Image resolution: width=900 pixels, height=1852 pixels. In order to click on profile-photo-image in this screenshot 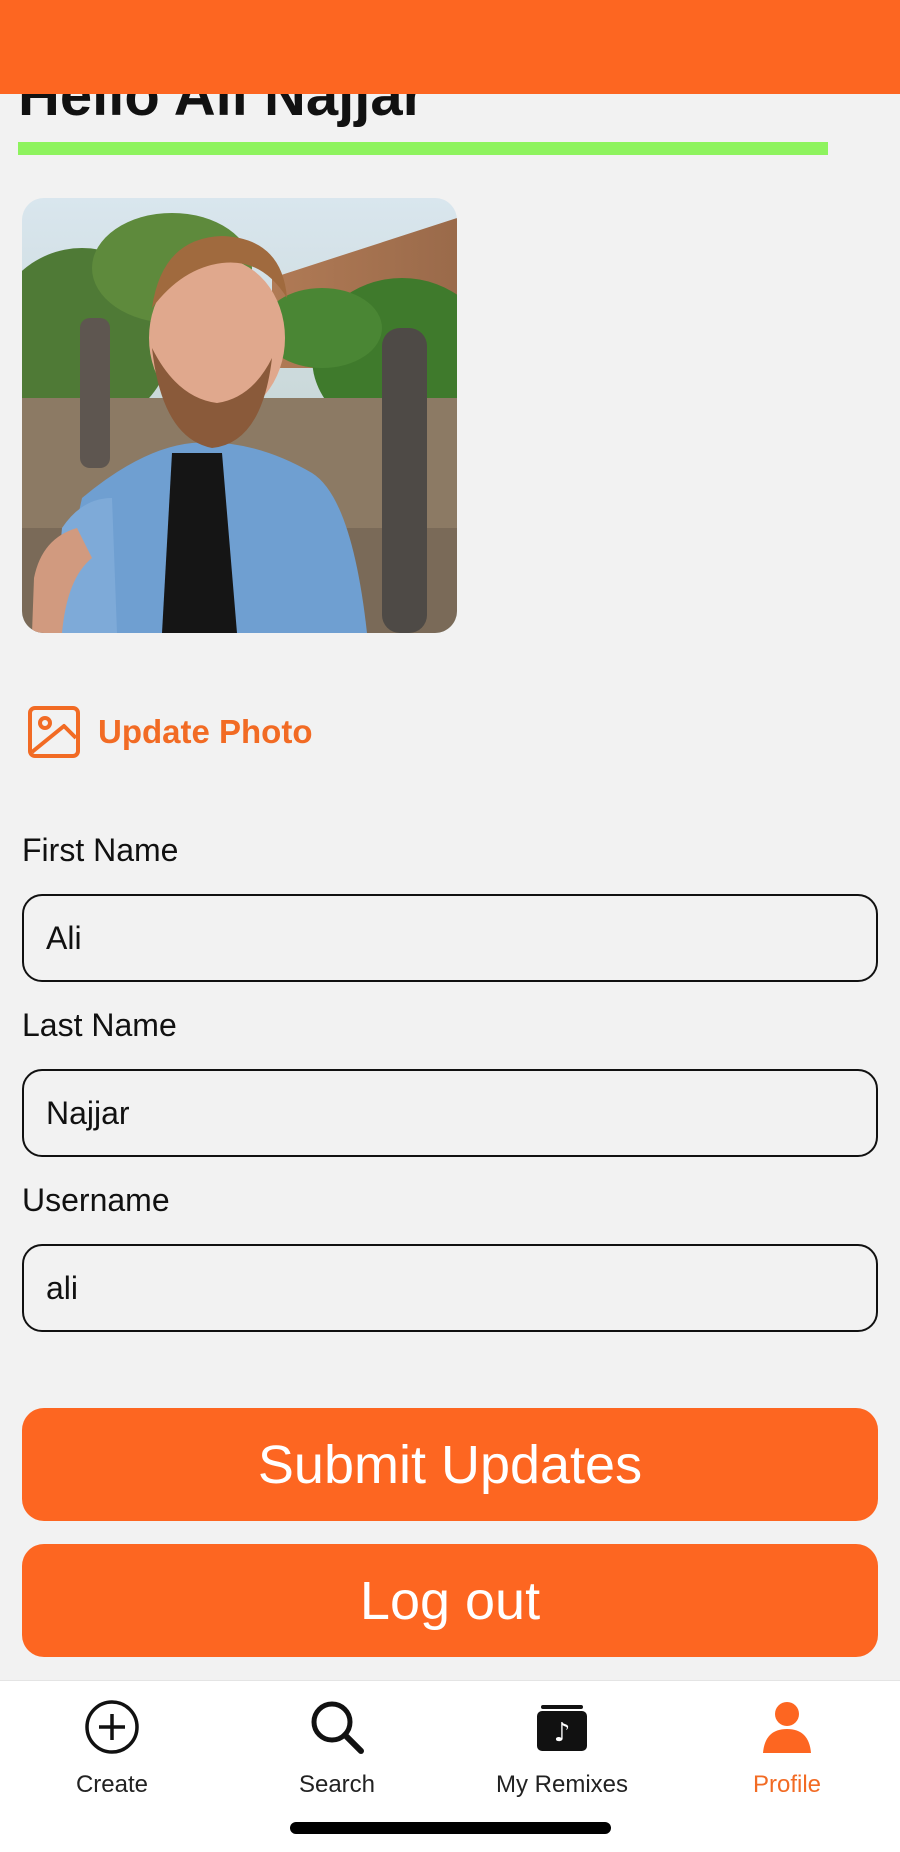, I will do `click(239, 415)`.